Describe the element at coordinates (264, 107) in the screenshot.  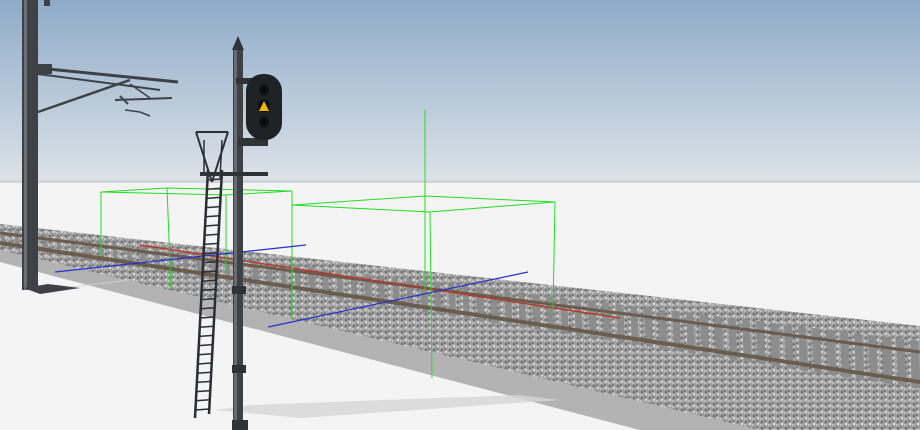
I see `signal-head` at that location.